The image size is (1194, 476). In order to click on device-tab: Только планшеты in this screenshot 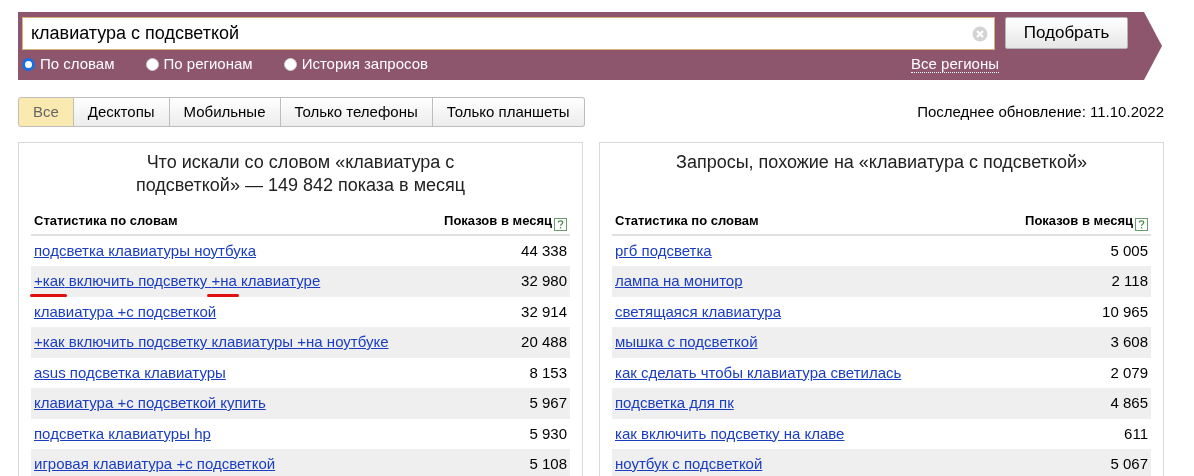, I will do `click(508, 112)`.